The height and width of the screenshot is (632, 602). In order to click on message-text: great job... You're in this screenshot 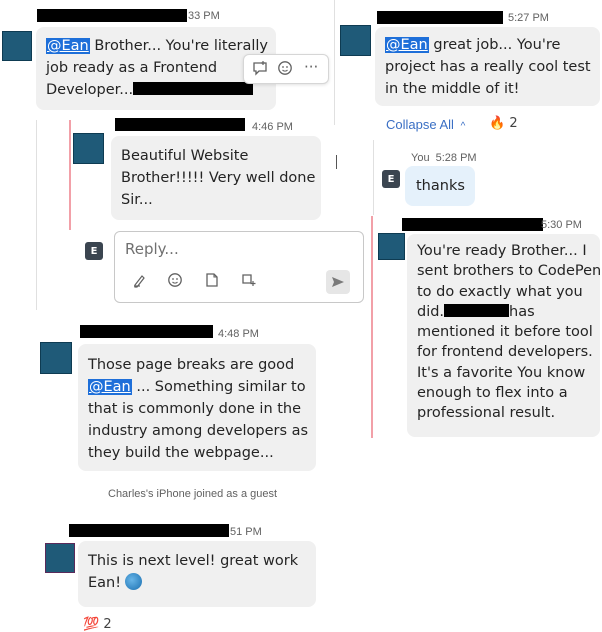, I will do `click(494, 45)`.